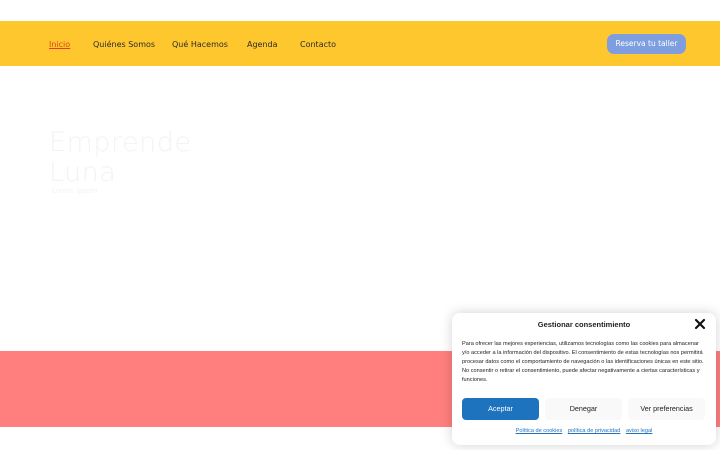  Describe the element at coordinates (500, 409) in the screenshot. I see `accept-button: Aceptar` at that location.